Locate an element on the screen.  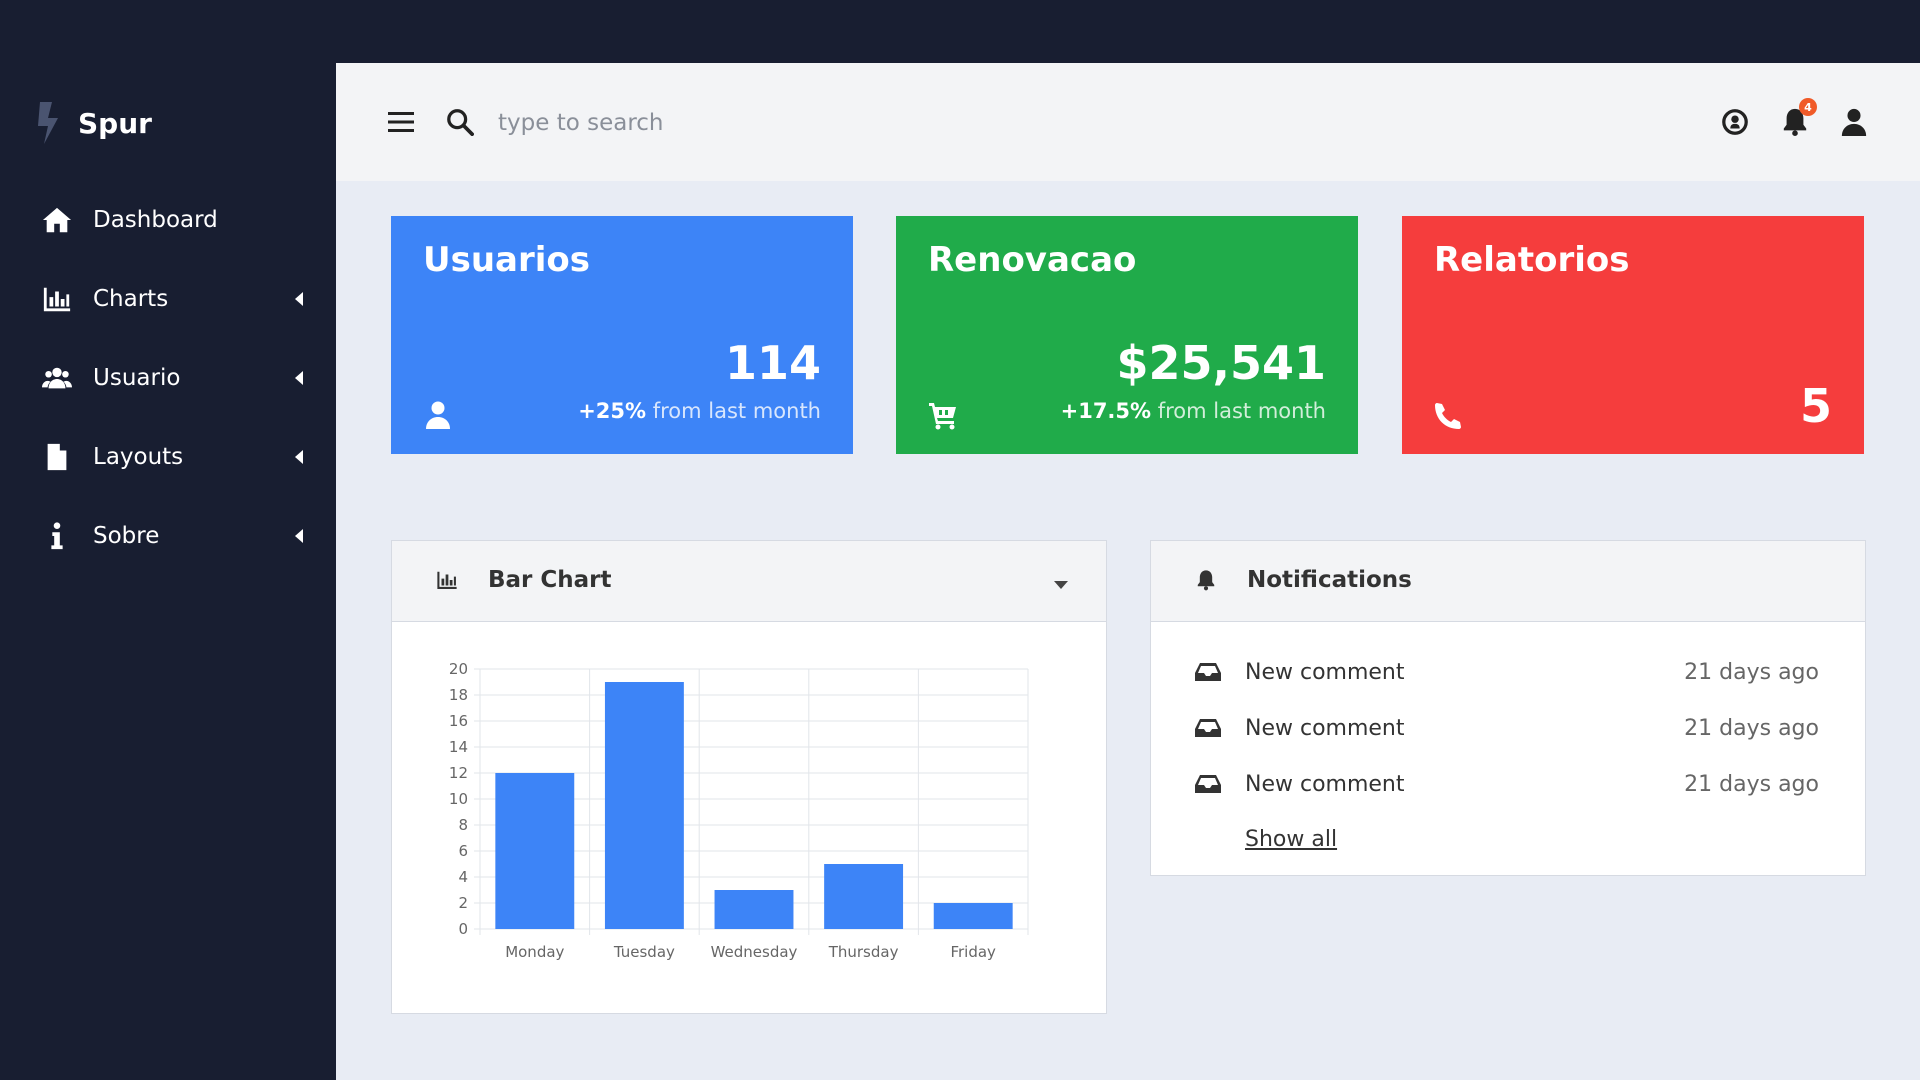
y-tick-label: 16 is located at coordinates (458, 721).